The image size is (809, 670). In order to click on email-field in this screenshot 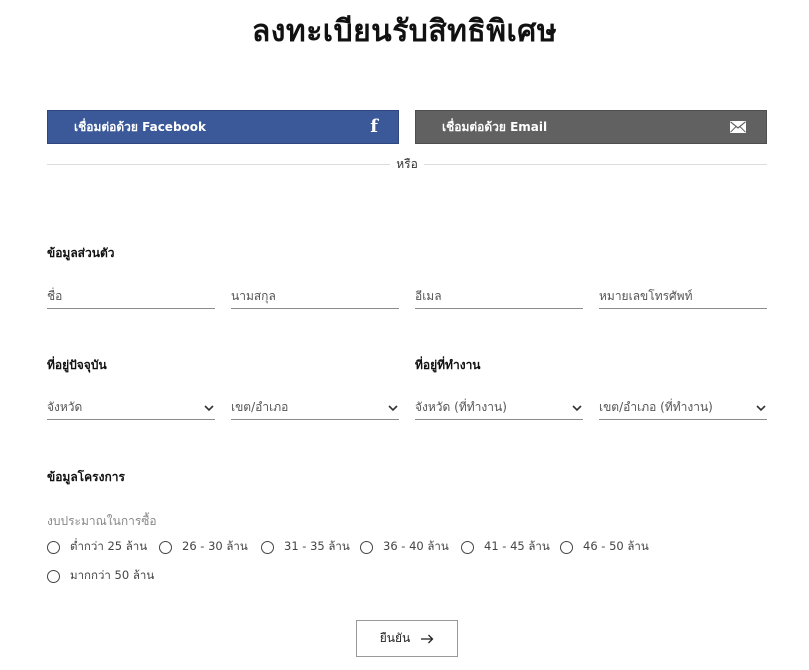, I will do `click(499, 297)`.